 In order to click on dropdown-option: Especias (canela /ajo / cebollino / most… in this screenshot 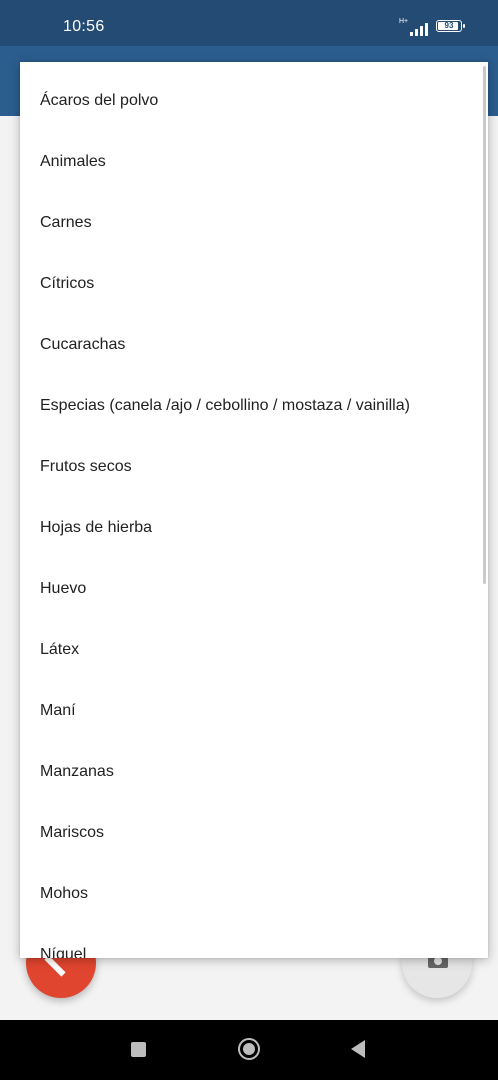, I will do `click(254, 405)`.